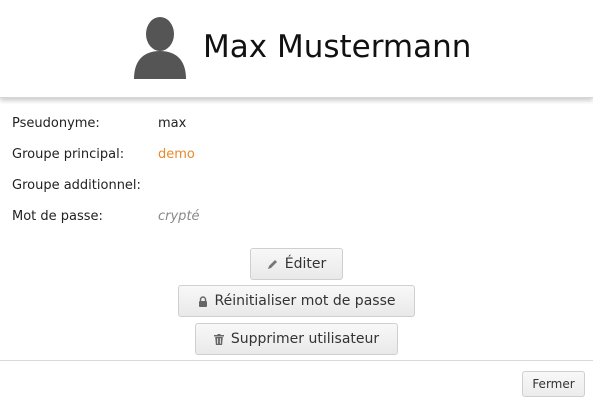 The height and width of the screenshot is (404, 593). I want to click on primary-group-label: Groupe principal:, so click(68, 154).